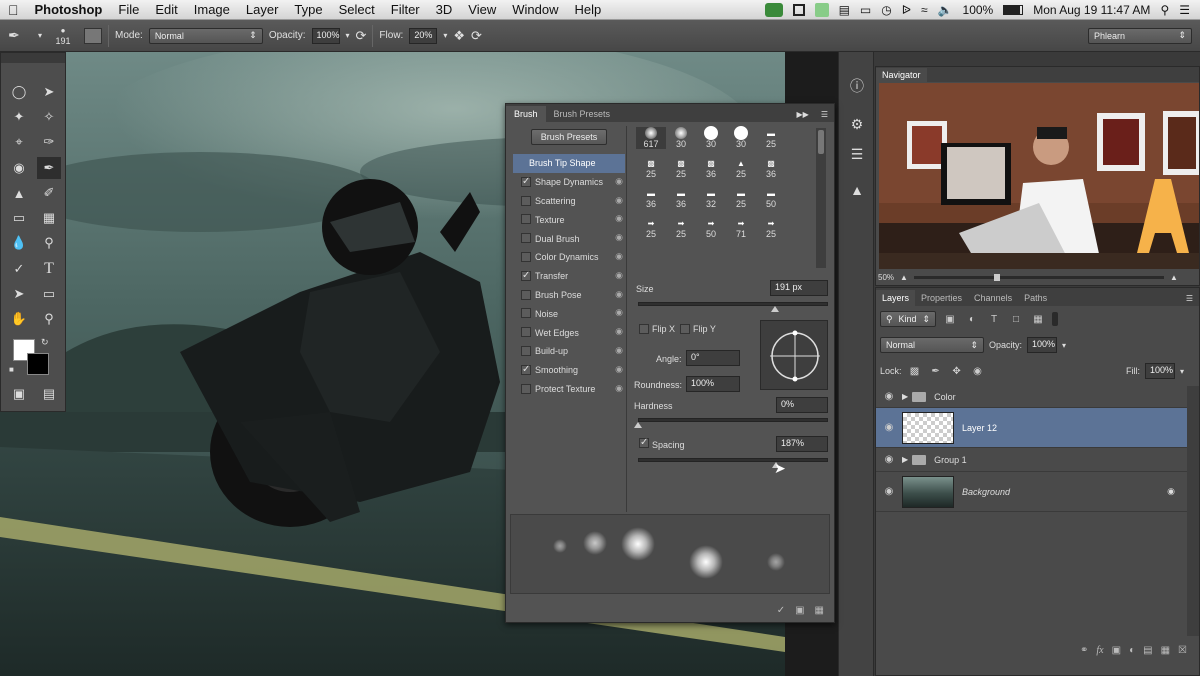 The image size is (1200, 676). What do you see at coordinates (957, 371) in the screenshot?
I see `lock-position-icon: ✥` at bounding box center [957, 371].